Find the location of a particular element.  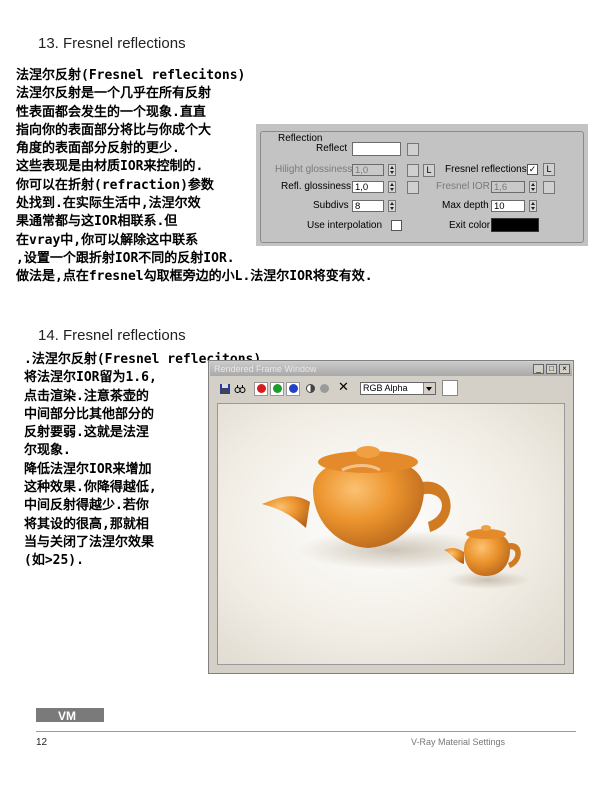

subdivs-label: Subdivs is located at coordinates (331, 205).